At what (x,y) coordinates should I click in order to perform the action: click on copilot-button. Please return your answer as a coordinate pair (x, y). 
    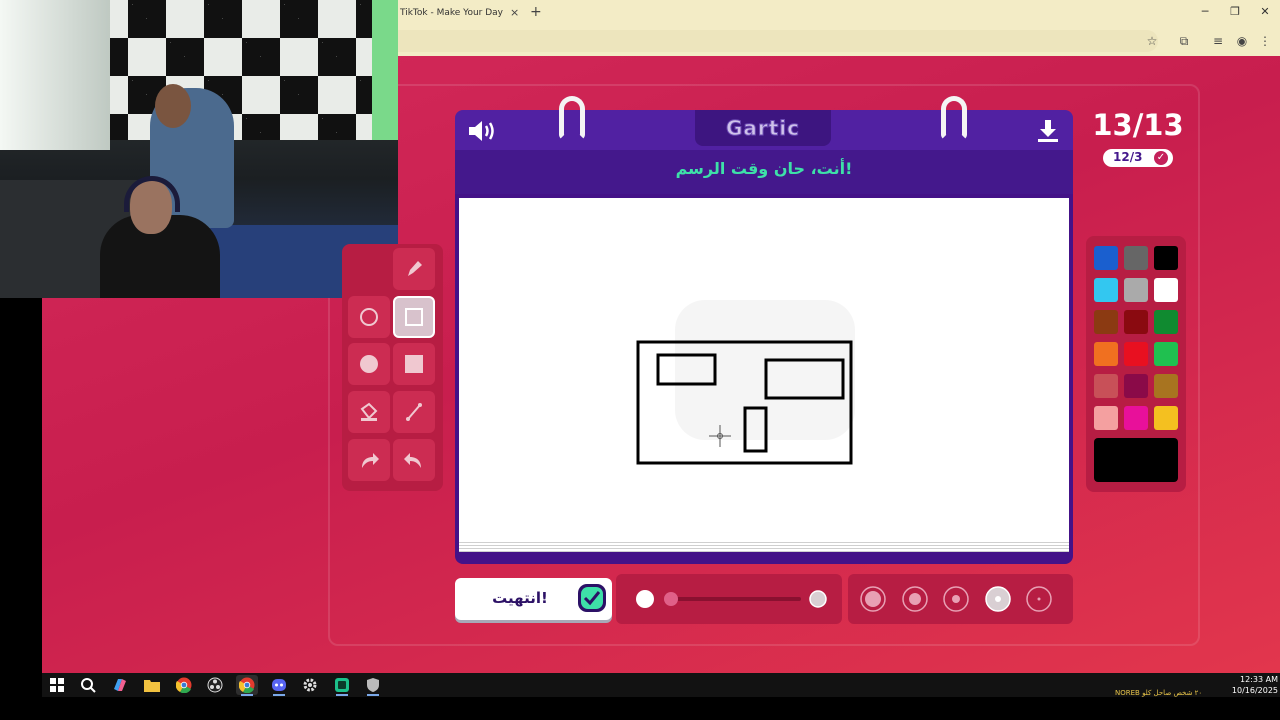
    Looking at the image, I should click on (120, 685).